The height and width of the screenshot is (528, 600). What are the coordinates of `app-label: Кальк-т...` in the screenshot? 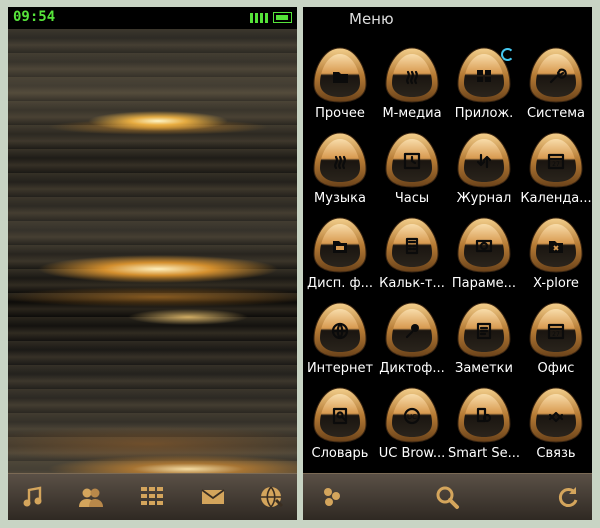 It's located at (412, 283).